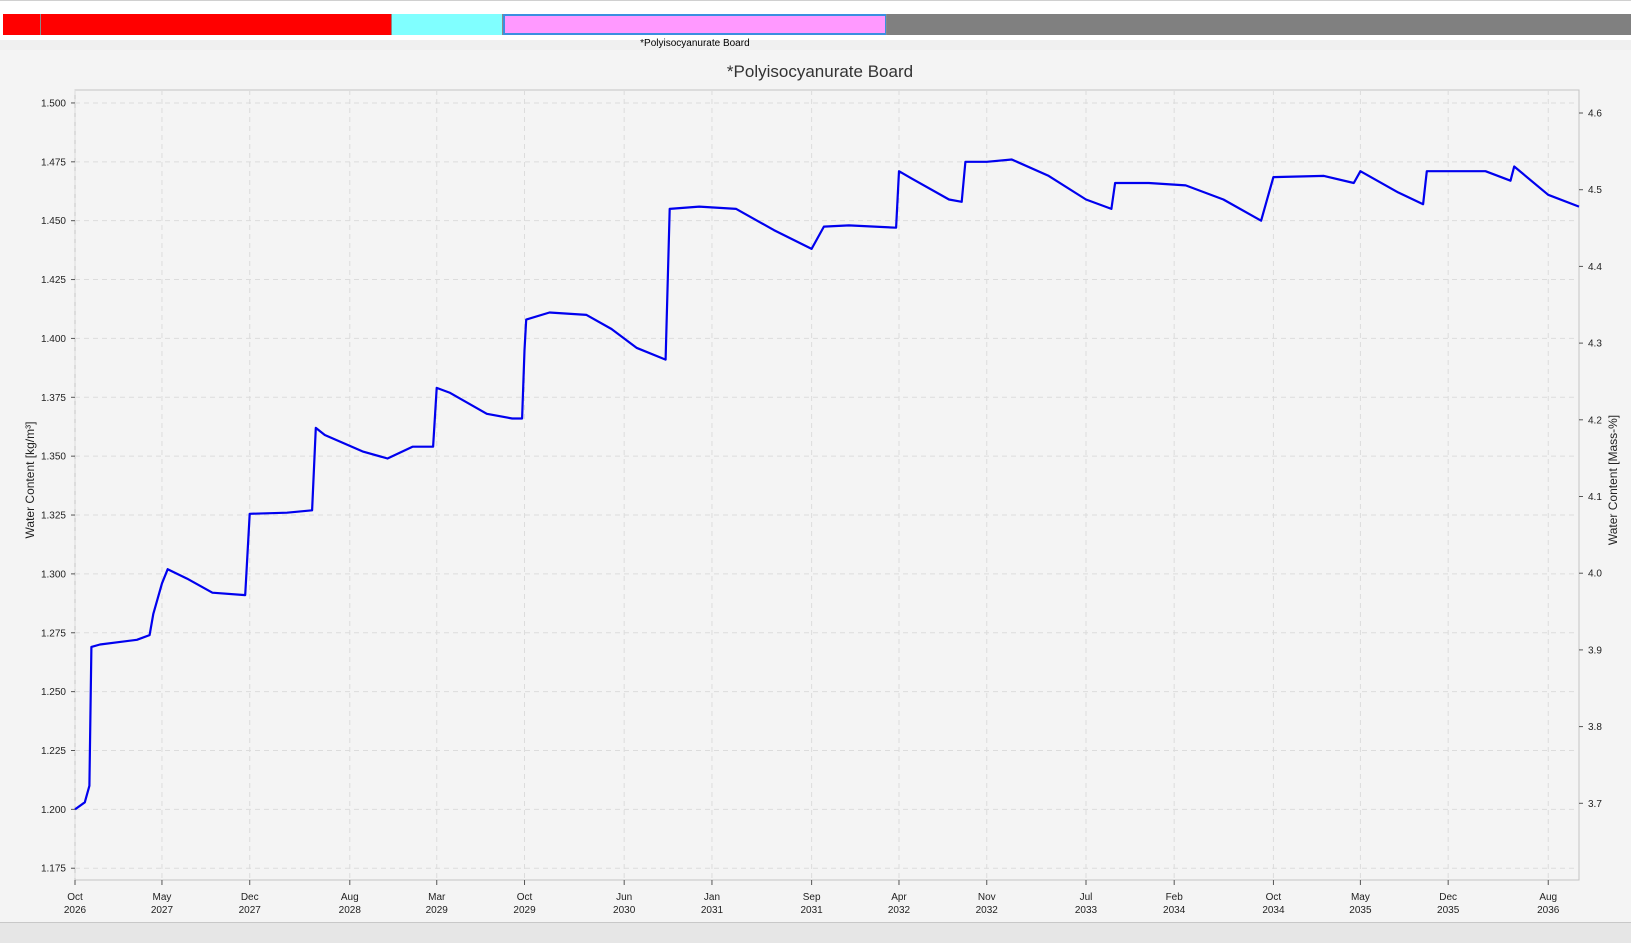 The image size is (1631, 943). What do you see at coordinates (815, 0) in the screenshot?
I see `layer-bar-top-rule` at bounding box center [815, 0].